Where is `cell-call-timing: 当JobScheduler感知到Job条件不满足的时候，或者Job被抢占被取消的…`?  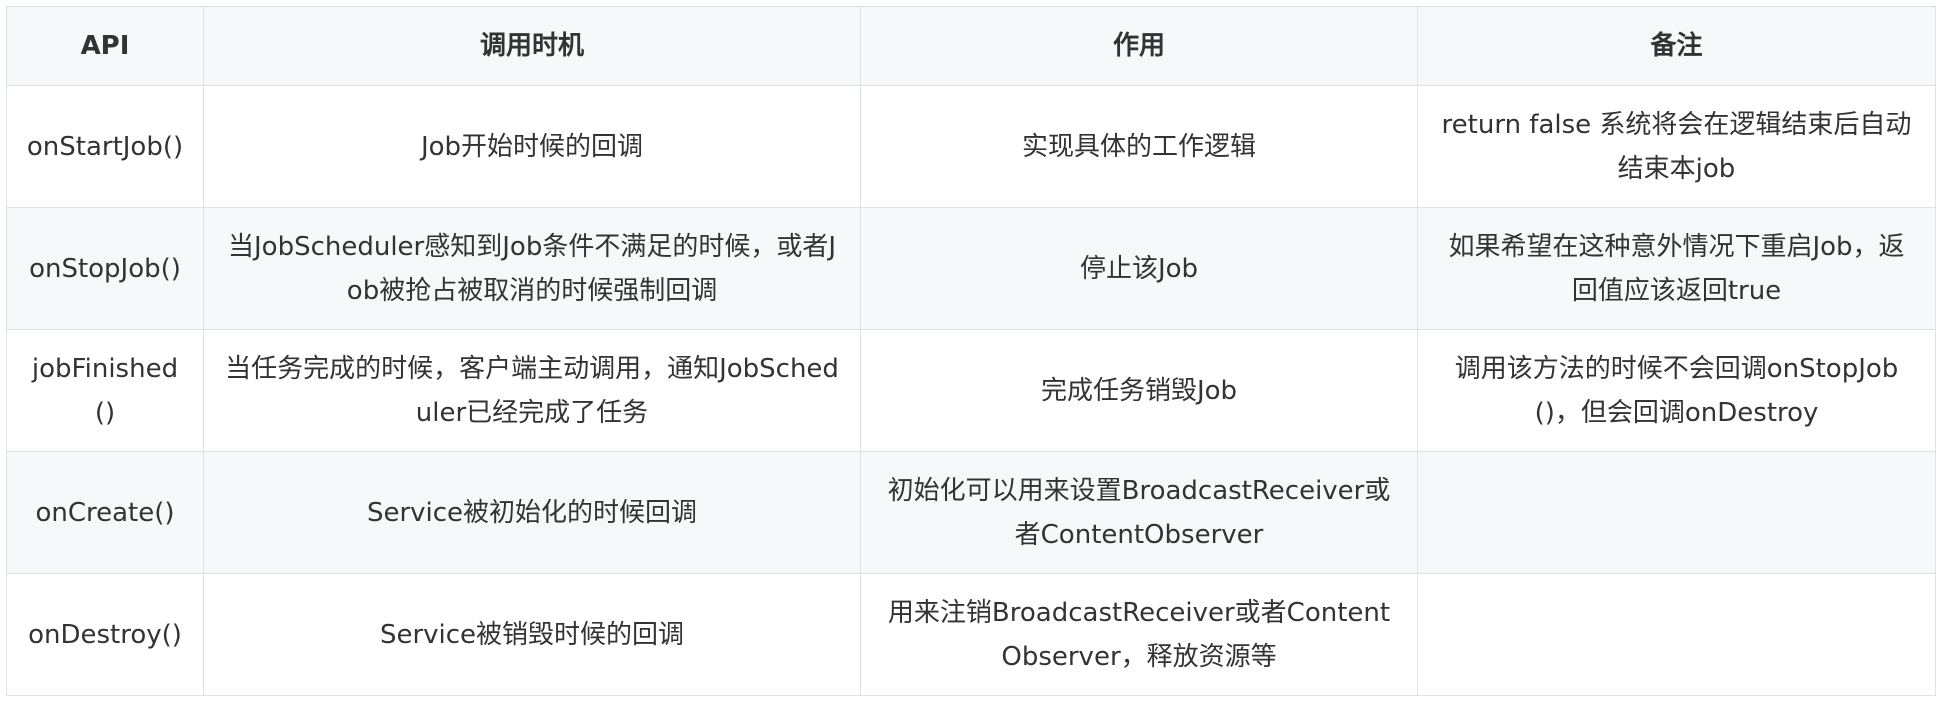
cell-call-timing: 当JobScheduler感知到Job条件不满足的时候，或者Job被抢占被取消的… is located at coordinates (532, 268).